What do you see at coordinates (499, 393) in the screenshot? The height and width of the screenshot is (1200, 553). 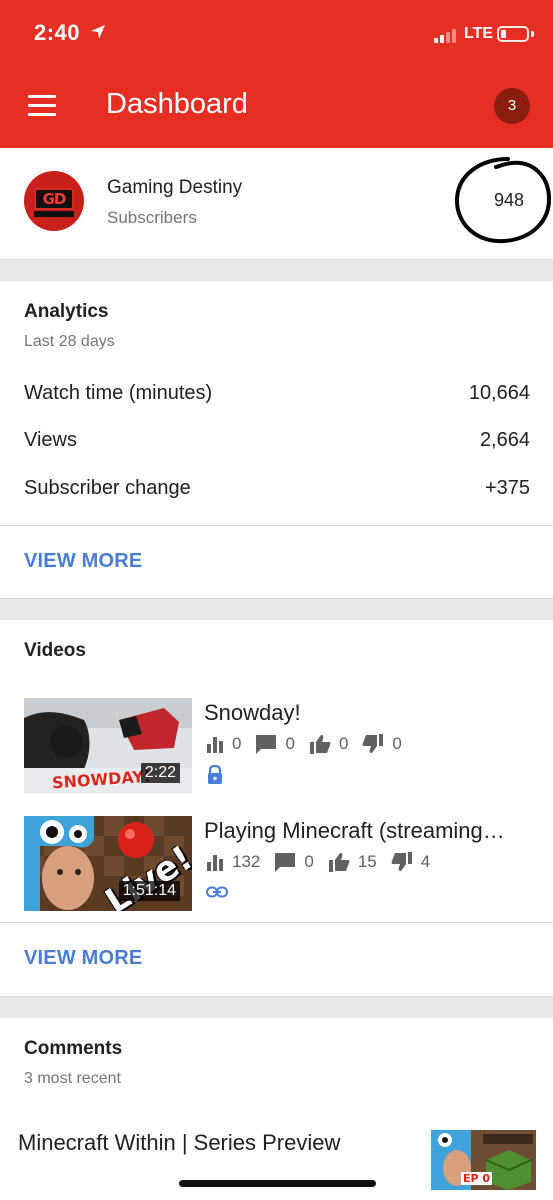 I see `stat-value: 10,664` at bounding box center [499, 393].